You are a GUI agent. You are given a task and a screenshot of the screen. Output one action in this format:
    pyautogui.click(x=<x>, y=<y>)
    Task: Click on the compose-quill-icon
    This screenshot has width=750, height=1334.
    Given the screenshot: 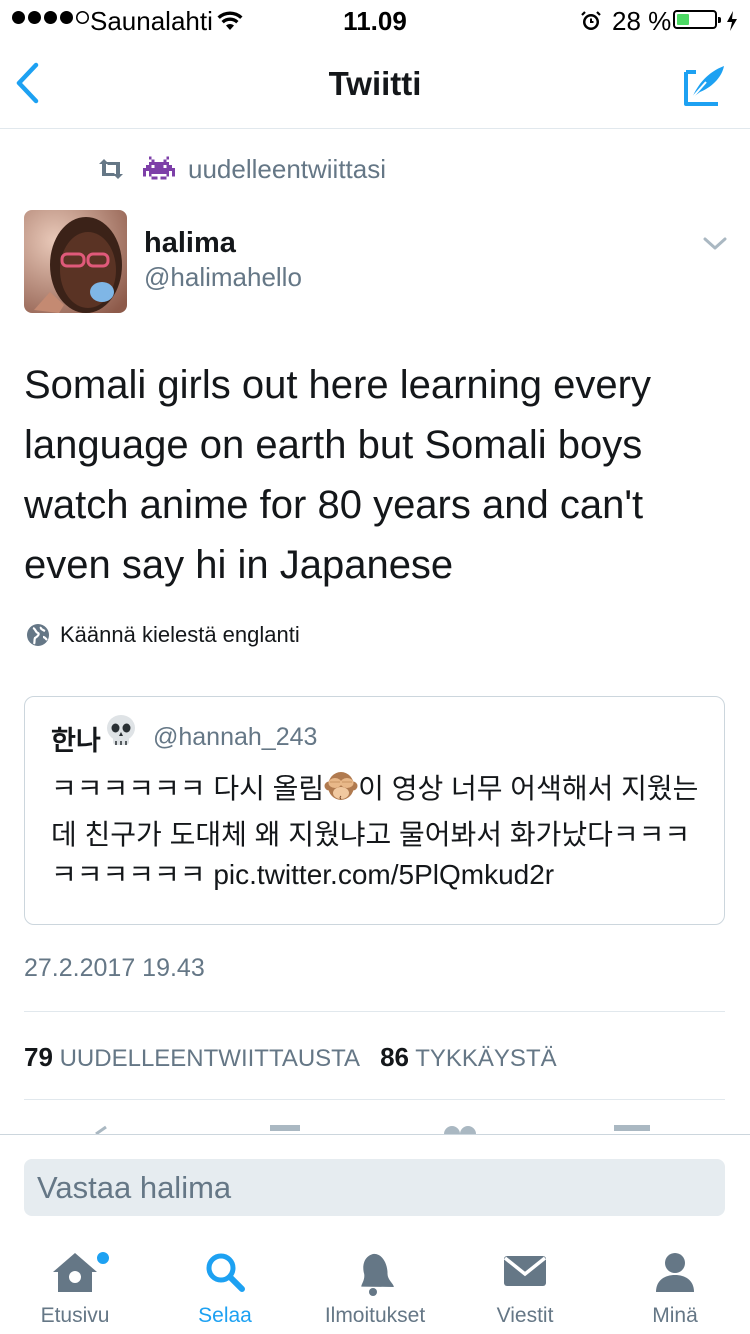 What is the action you would take?
    pyautogui.click(x=705, y=87)
    